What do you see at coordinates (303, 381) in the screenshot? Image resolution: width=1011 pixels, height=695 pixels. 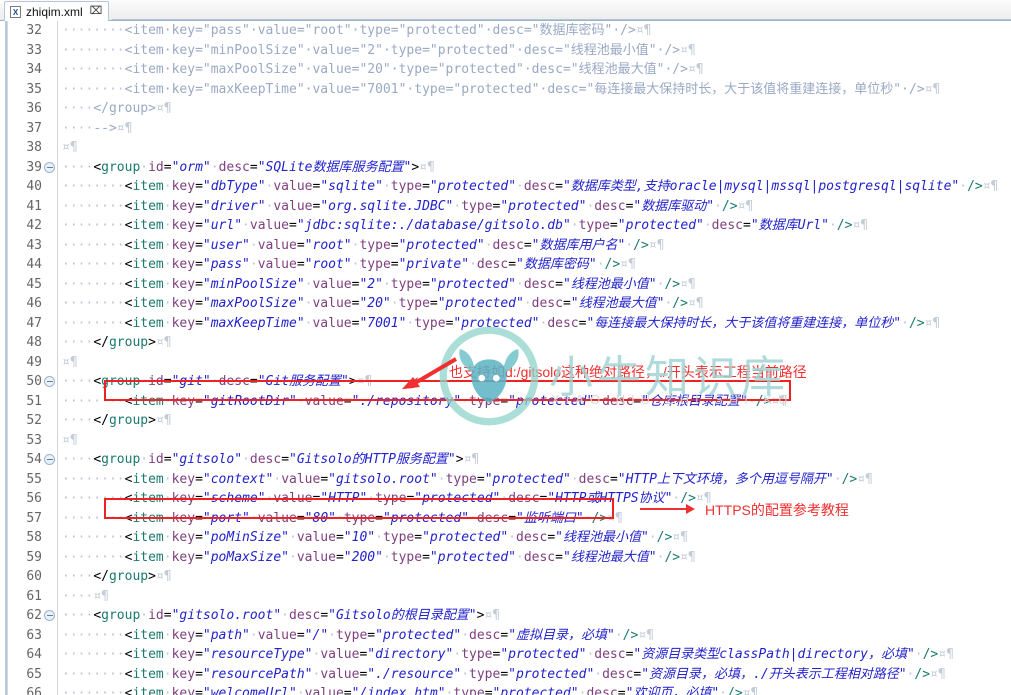 I see `token-val: "Git服务配置"` at bounding box center [303, 381].